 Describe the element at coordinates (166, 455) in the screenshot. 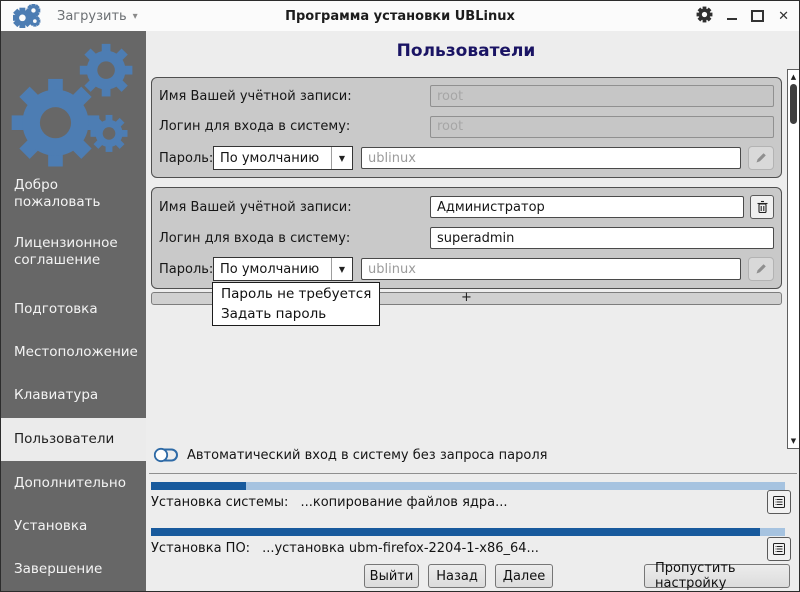

I see `toggle-off-icon` at that location.